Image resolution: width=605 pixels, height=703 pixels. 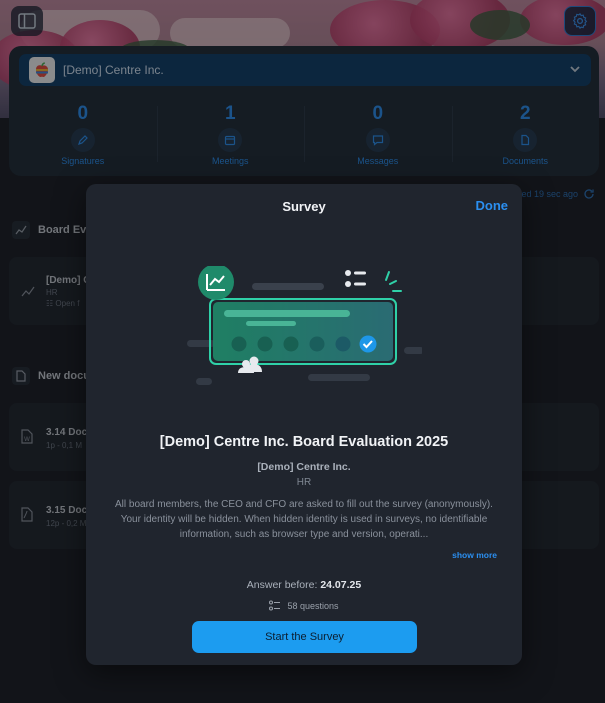 I want to click on answer-label: Answer before:, so click(x=282, y=585).